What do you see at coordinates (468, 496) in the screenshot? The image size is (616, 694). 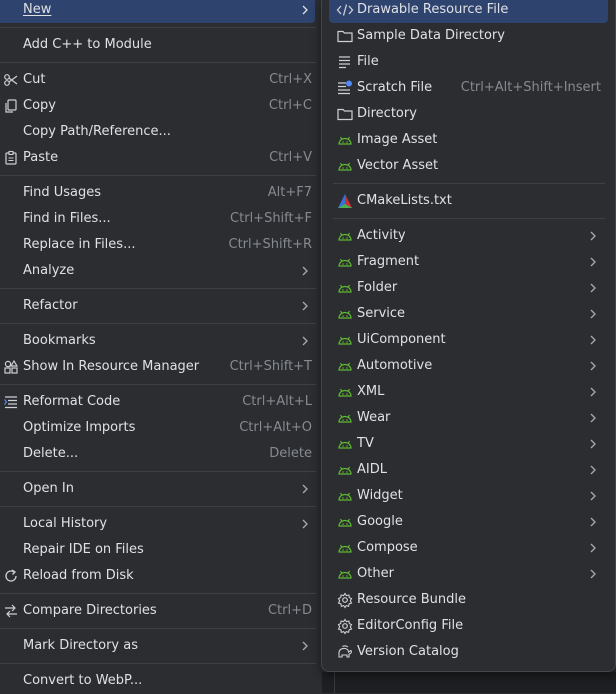 I see `submenu-item-widget: Widget` at bounding box center [468, 496].